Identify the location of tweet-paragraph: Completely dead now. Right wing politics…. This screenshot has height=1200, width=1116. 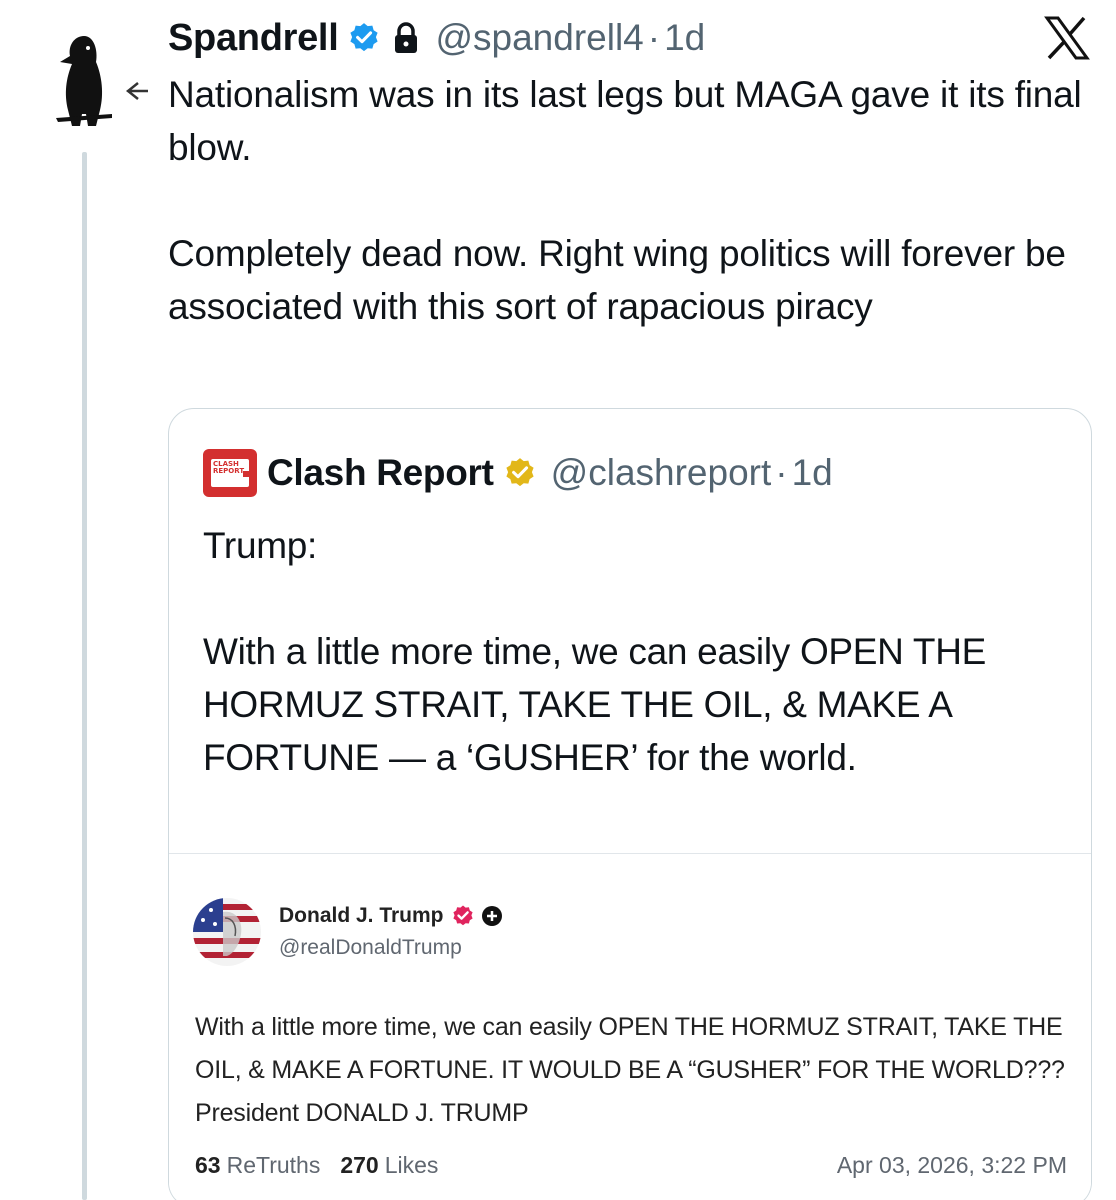
(617, 280).